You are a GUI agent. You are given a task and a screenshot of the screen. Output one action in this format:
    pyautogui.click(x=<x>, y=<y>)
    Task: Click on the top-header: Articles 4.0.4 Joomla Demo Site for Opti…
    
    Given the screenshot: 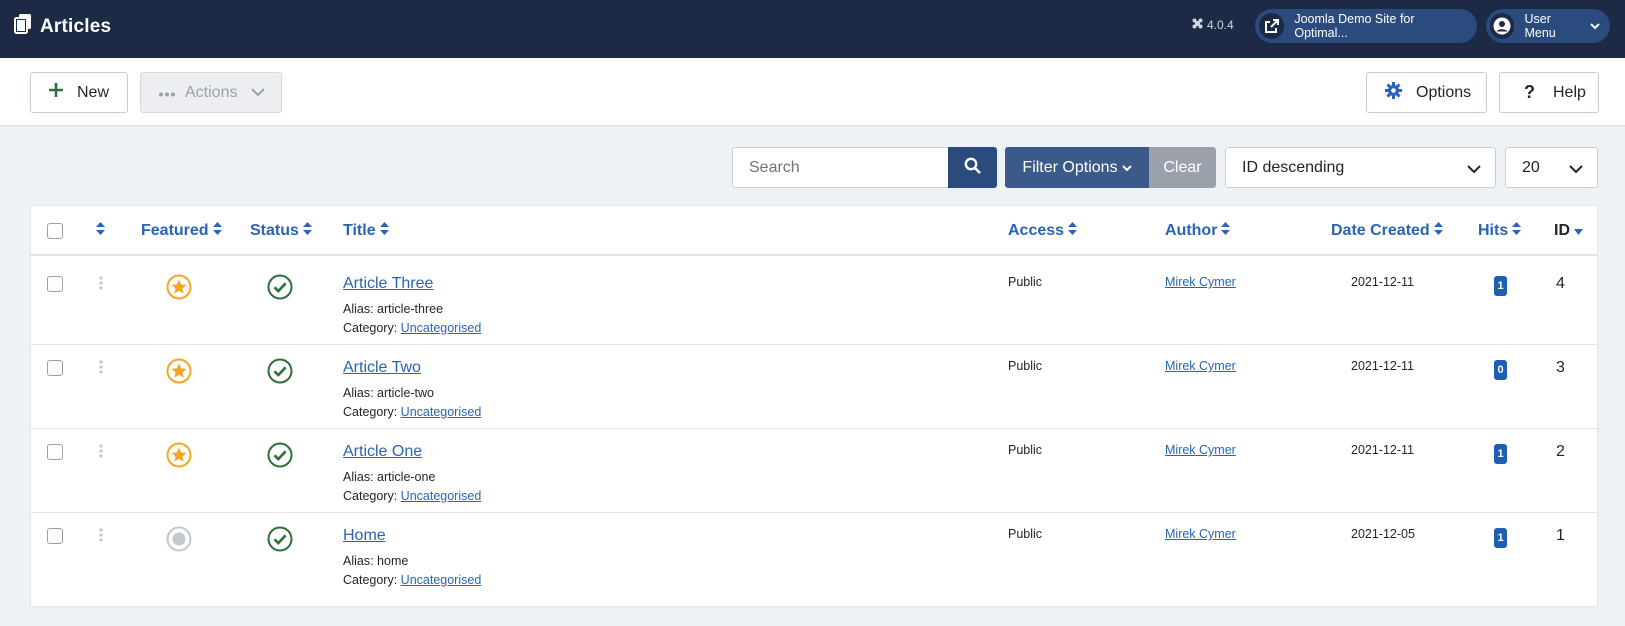 What is the action you would take?
    pyautogui.click(x=812, y=29)
    